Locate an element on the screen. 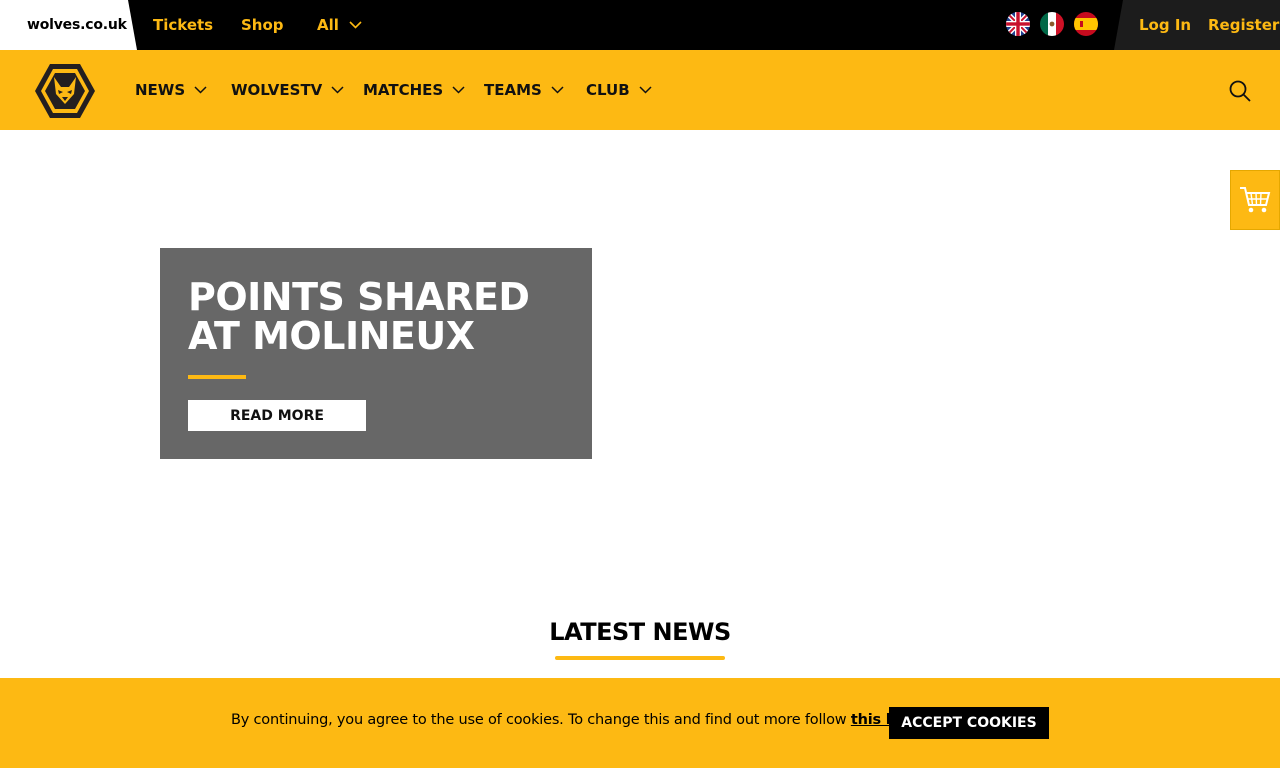 Image resolution: width=1280 pixels, height=768 pixels. nav-news: NEWS is located at coordinates (171, 90).